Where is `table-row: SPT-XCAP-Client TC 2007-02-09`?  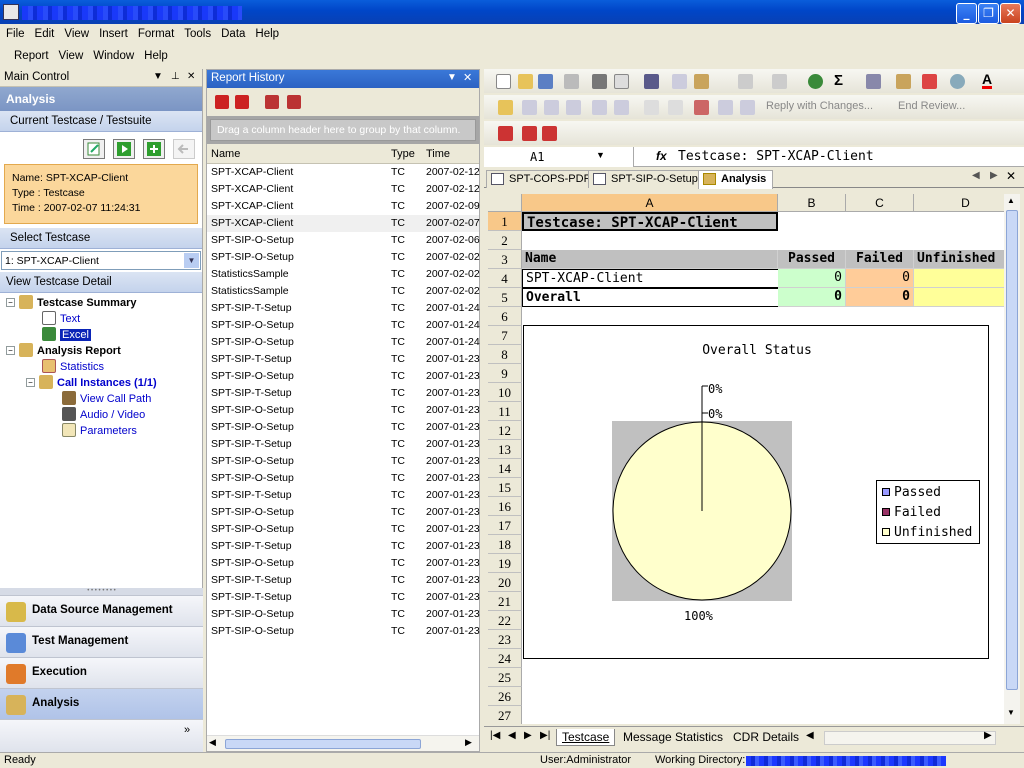
table-row: SPT-XCAP-Client TC 2007-02-09 is located at coordinates (343, 206).